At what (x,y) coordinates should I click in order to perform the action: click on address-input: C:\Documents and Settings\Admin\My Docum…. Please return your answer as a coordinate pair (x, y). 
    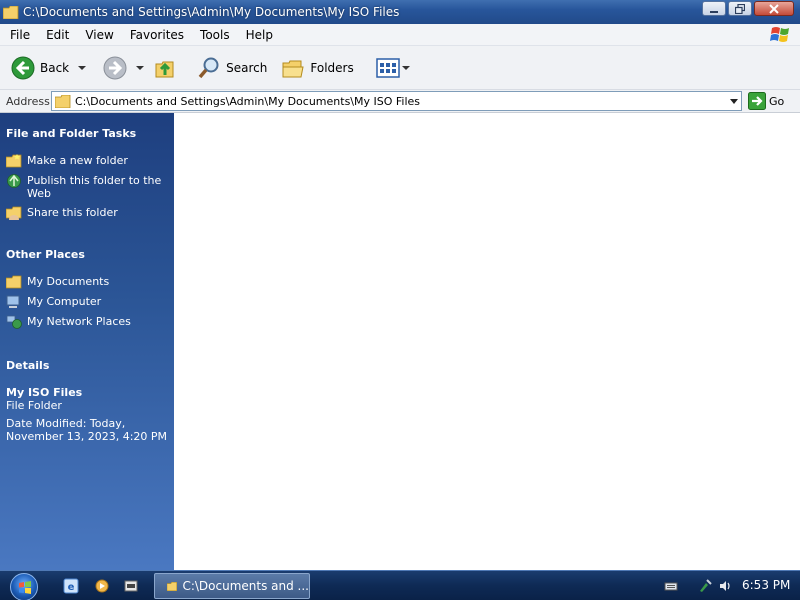
    Looking at the image, I should click on (396, 101).